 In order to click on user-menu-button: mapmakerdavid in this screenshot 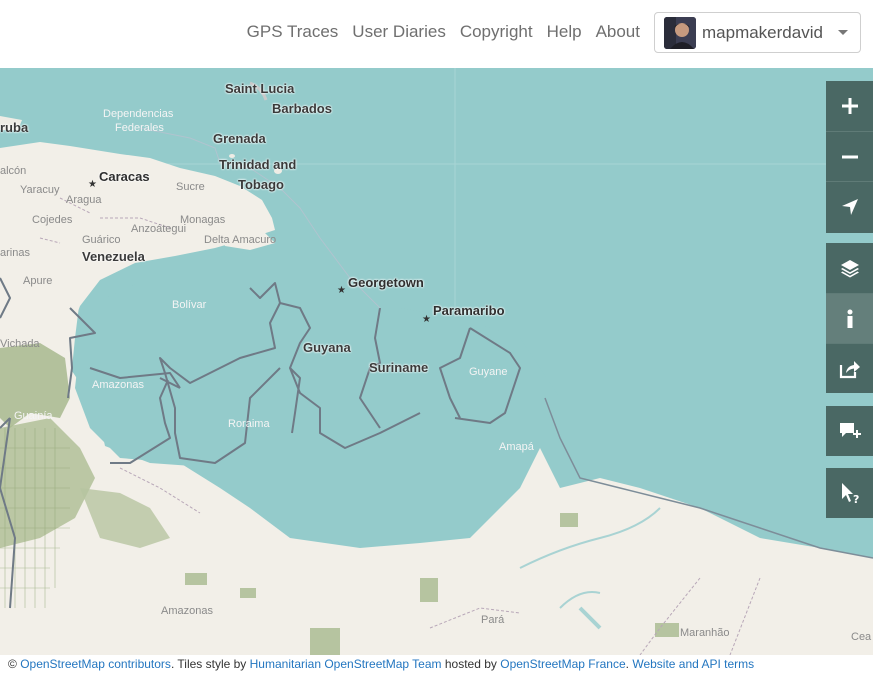, I will do `click(757, 32)`.